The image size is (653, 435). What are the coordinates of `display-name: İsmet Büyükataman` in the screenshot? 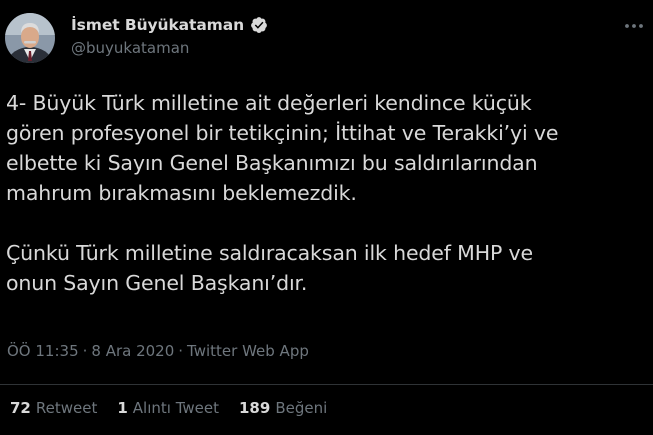 It's located at (157, 25).